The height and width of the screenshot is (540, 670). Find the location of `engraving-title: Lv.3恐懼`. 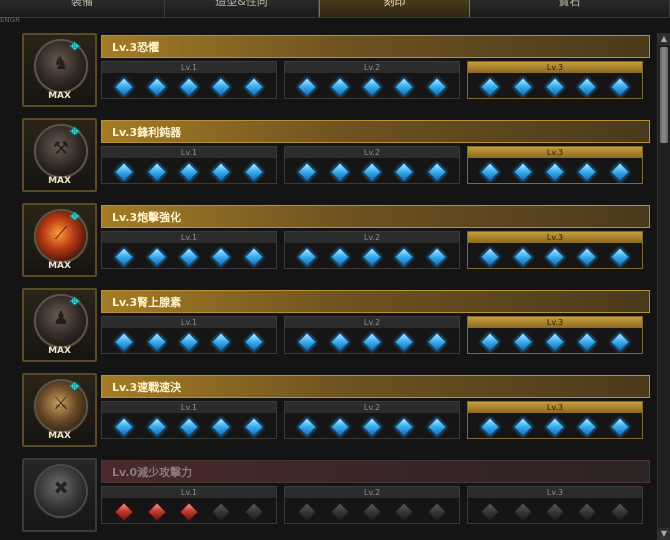

engraving-title: Lv.3恐懼 is located at coordinates (136, 47).